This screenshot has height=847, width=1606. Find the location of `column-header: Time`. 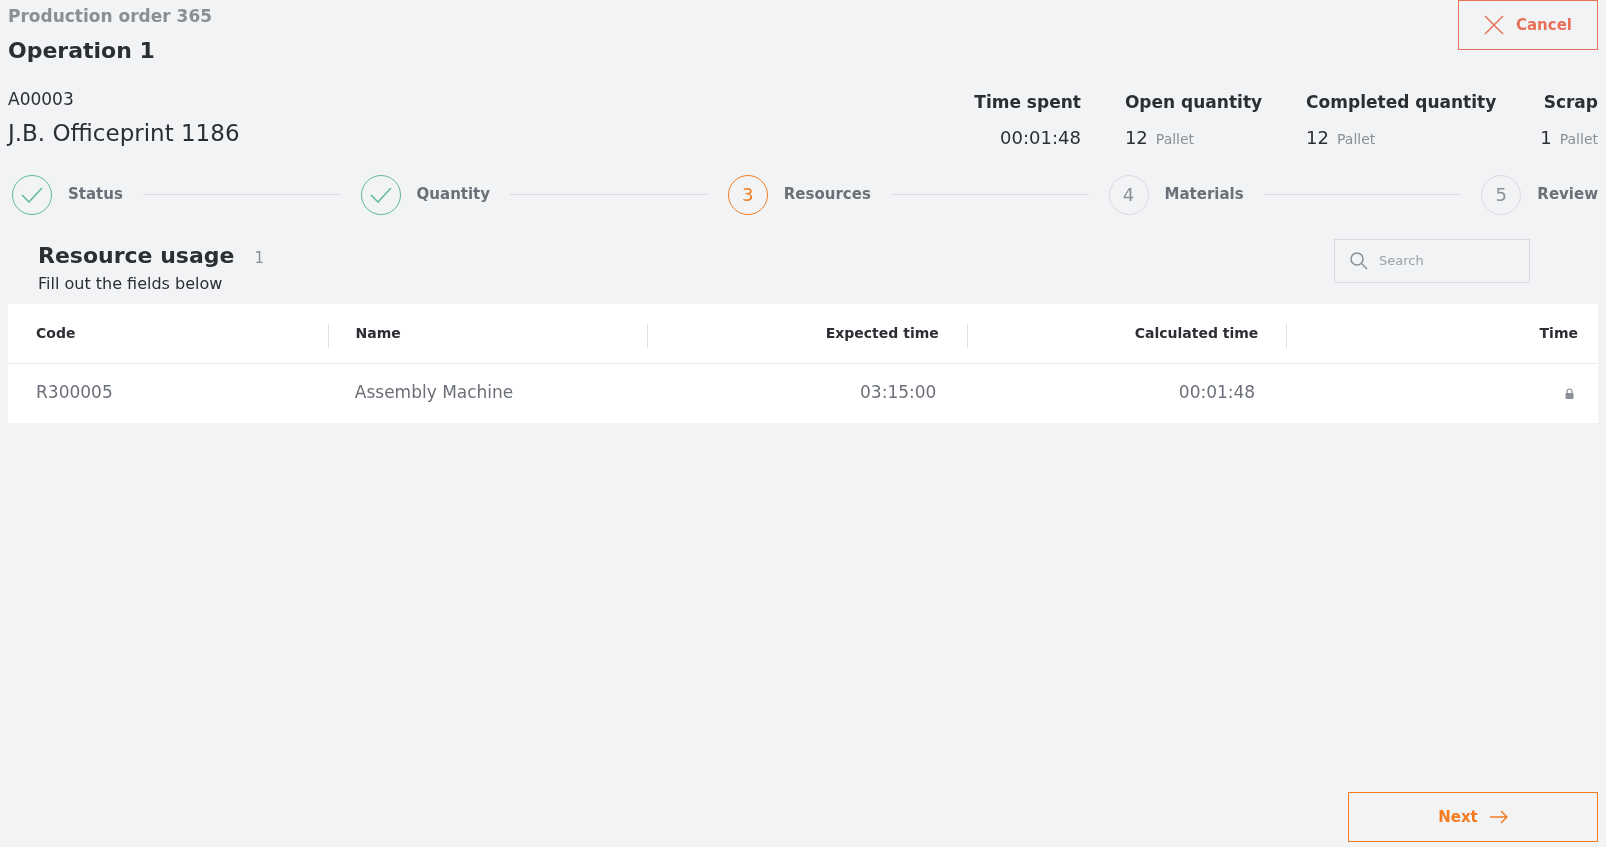

column-header: Time is located at coordinates (1558, 333).